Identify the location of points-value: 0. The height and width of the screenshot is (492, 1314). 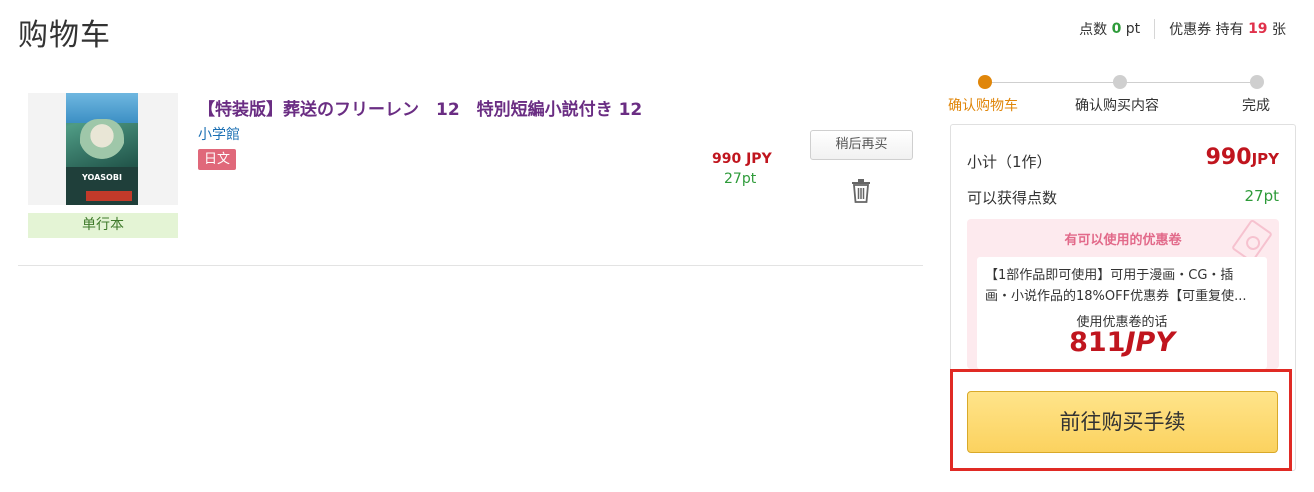
(1116, 29).